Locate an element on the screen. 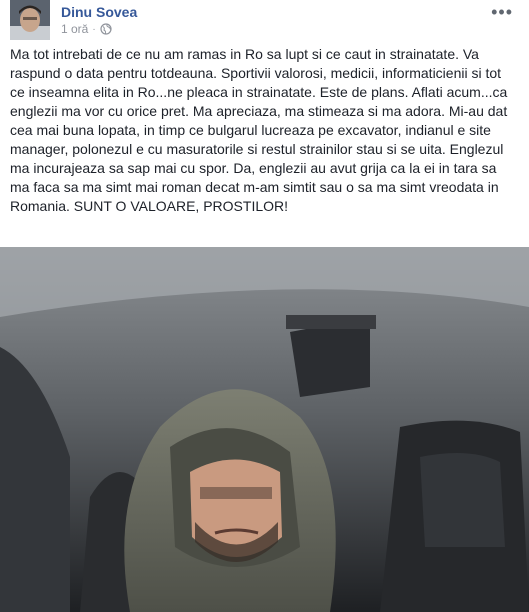 The height and width of the screenshot is (612, 529). post-time: 1 oră is located at coordinates (74, 29).